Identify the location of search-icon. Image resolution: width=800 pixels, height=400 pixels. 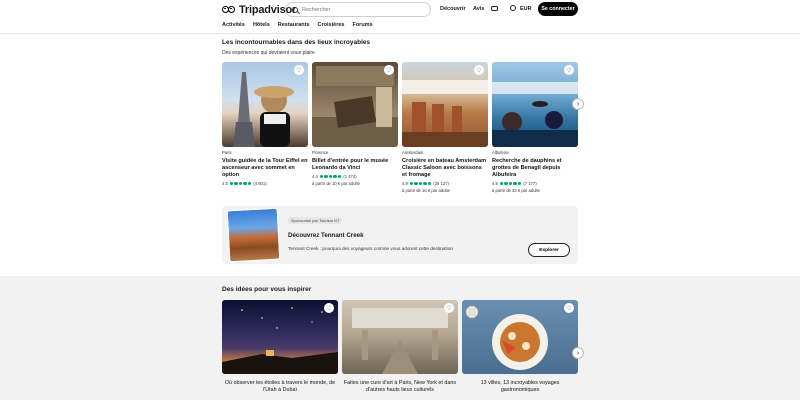
(295, 9).